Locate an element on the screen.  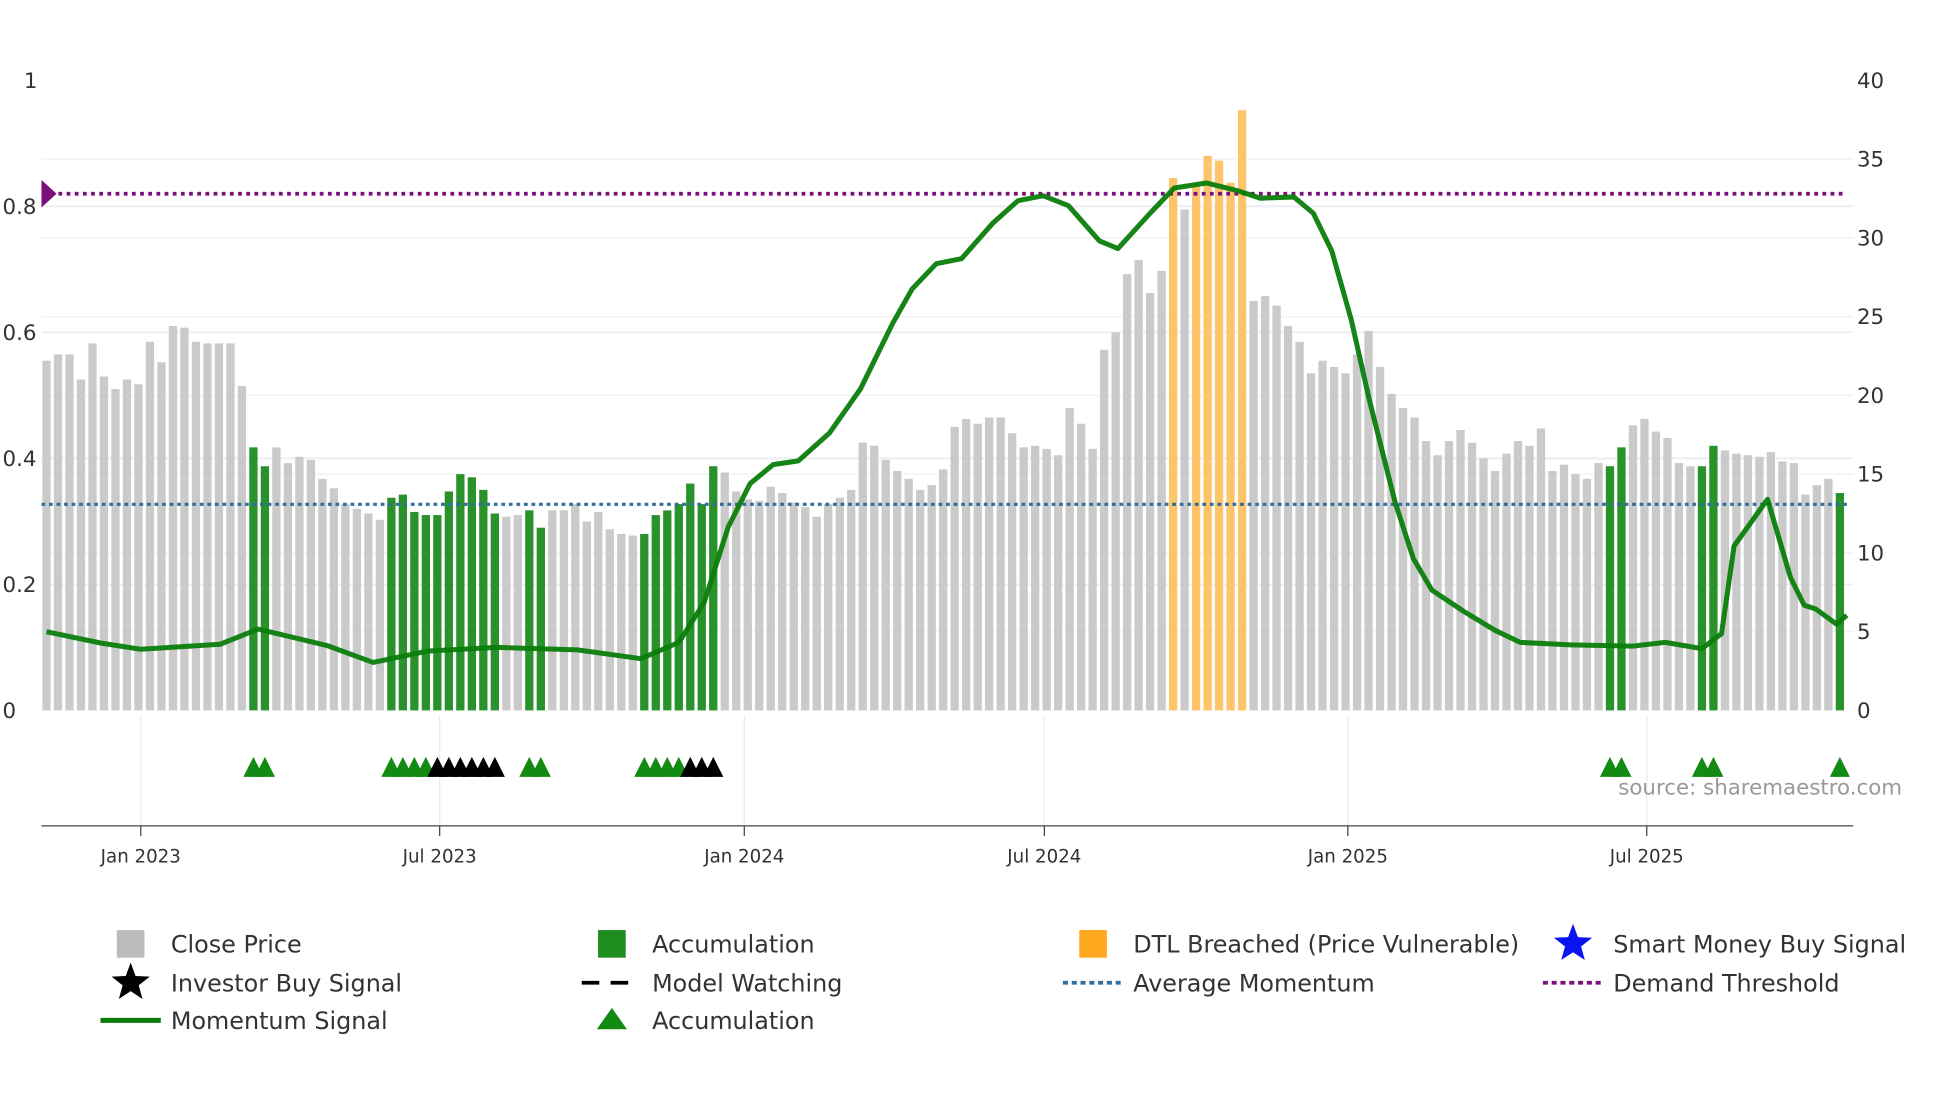
left-tick-label: 1 is located at coordinates (31, 81).